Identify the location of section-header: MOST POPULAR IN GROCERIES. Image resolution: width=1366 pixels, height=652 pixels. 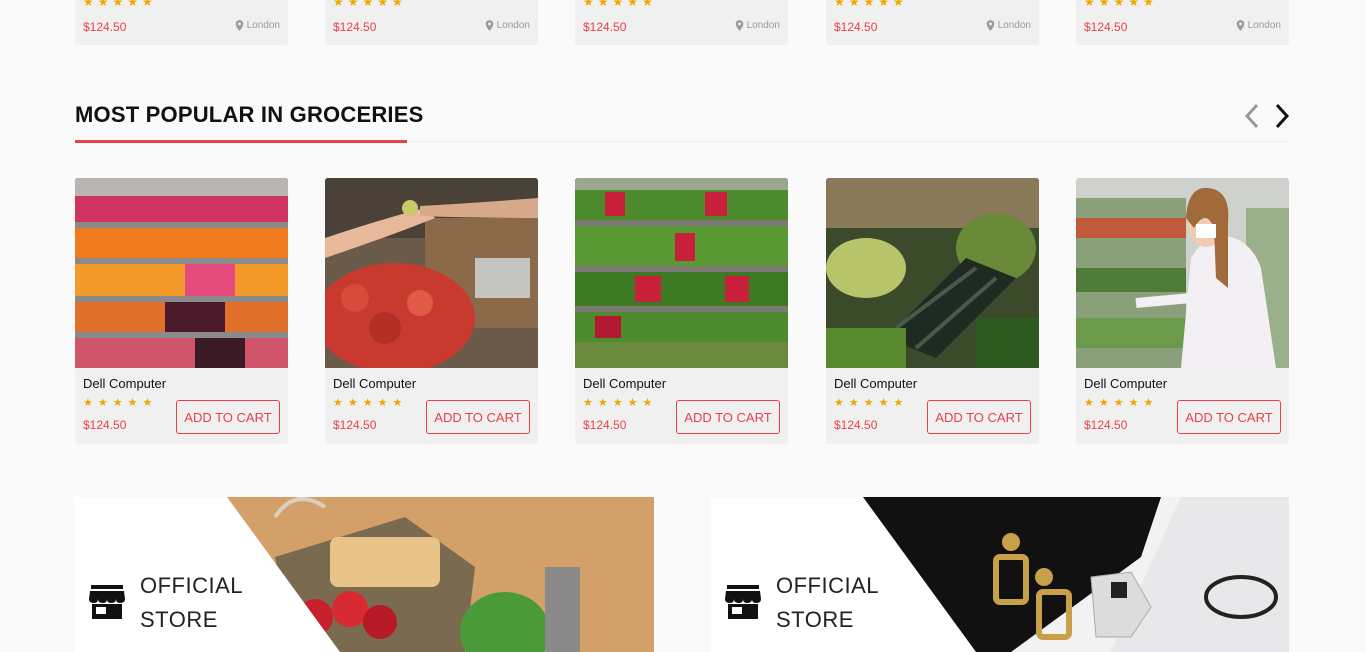
(682, 120).